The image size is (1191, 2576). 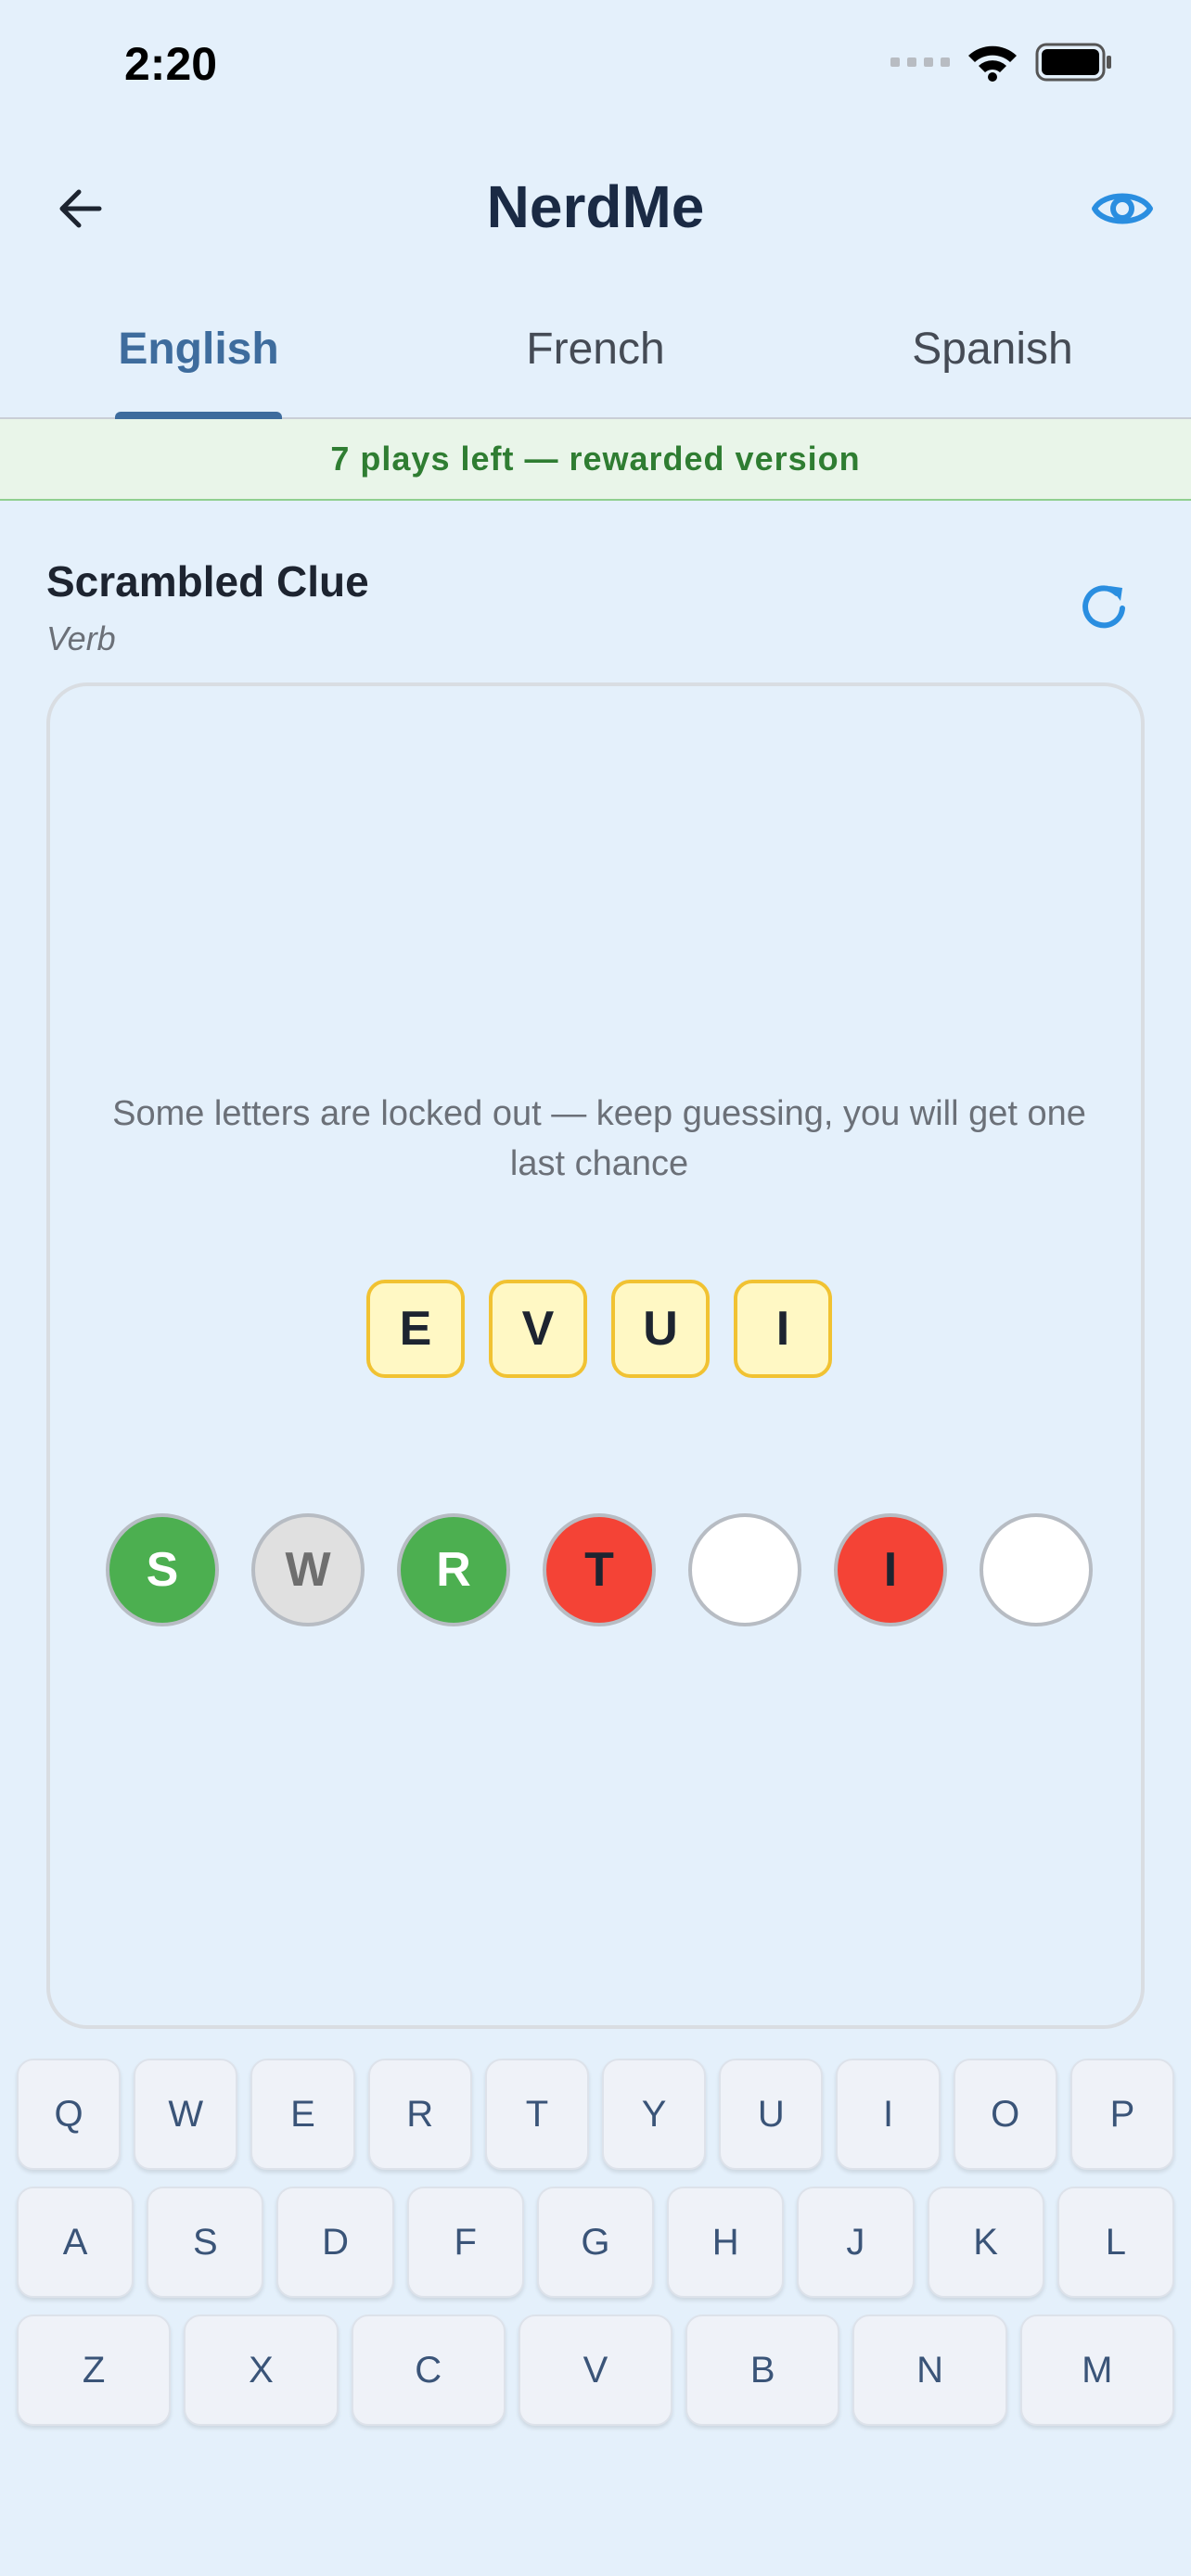 I want to click on scrambled-tile: E, so click(x=415, y=1329).